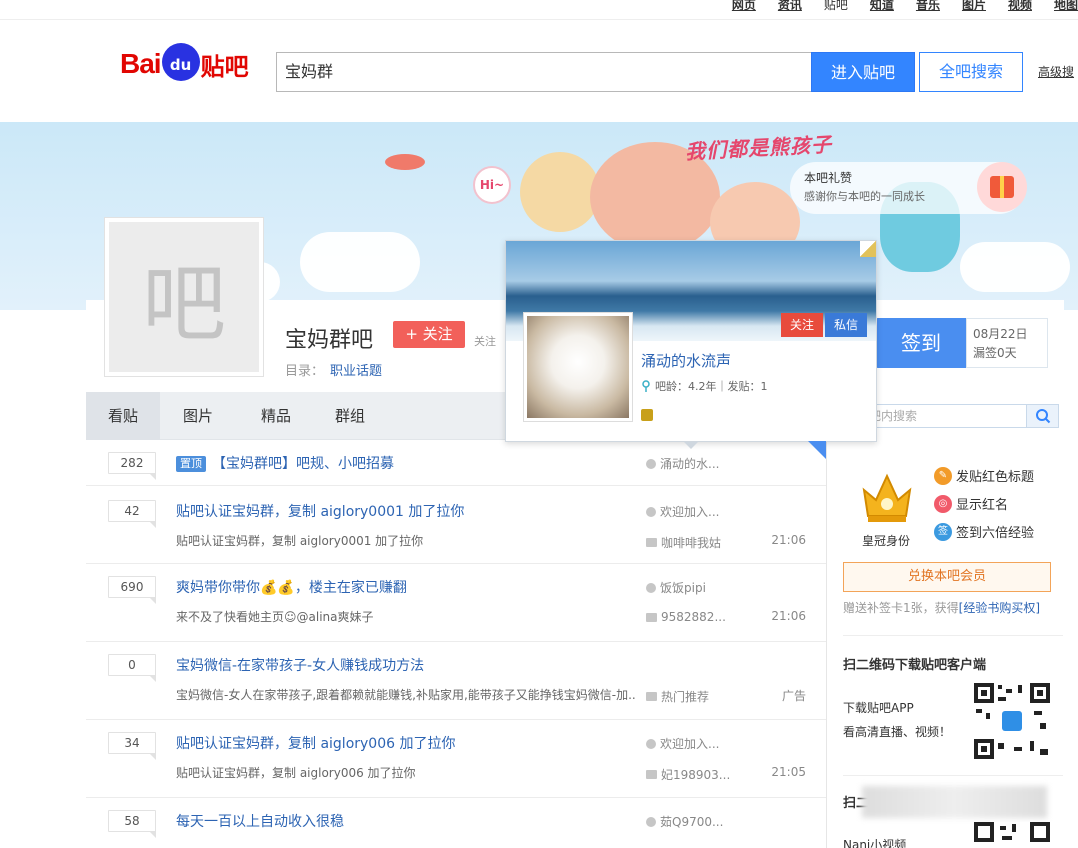 The height and width of the screenshot is (848, 1078). Describe the element at coordinates (984, 531) in the screenshot. I see `perk-six-exp: 签签到六倍经验` at that location.